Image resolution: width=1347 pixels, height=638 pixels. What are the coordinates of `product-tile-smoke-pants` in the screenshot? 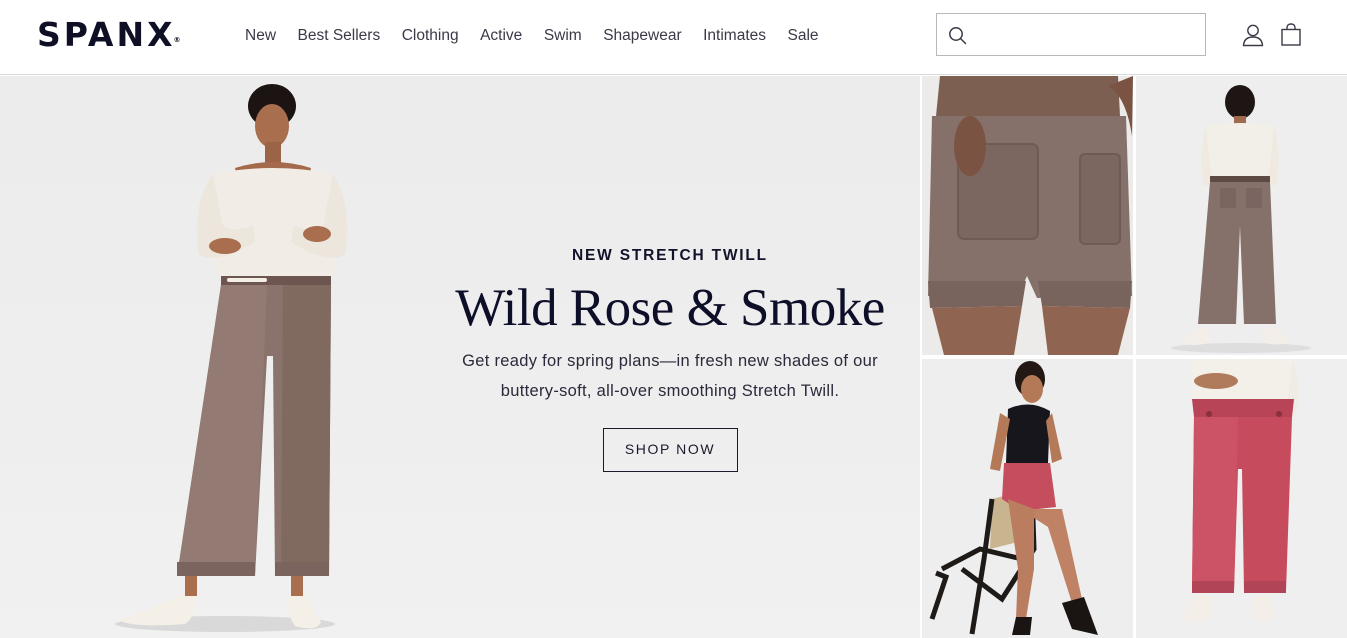 It's located at (1241, 215).